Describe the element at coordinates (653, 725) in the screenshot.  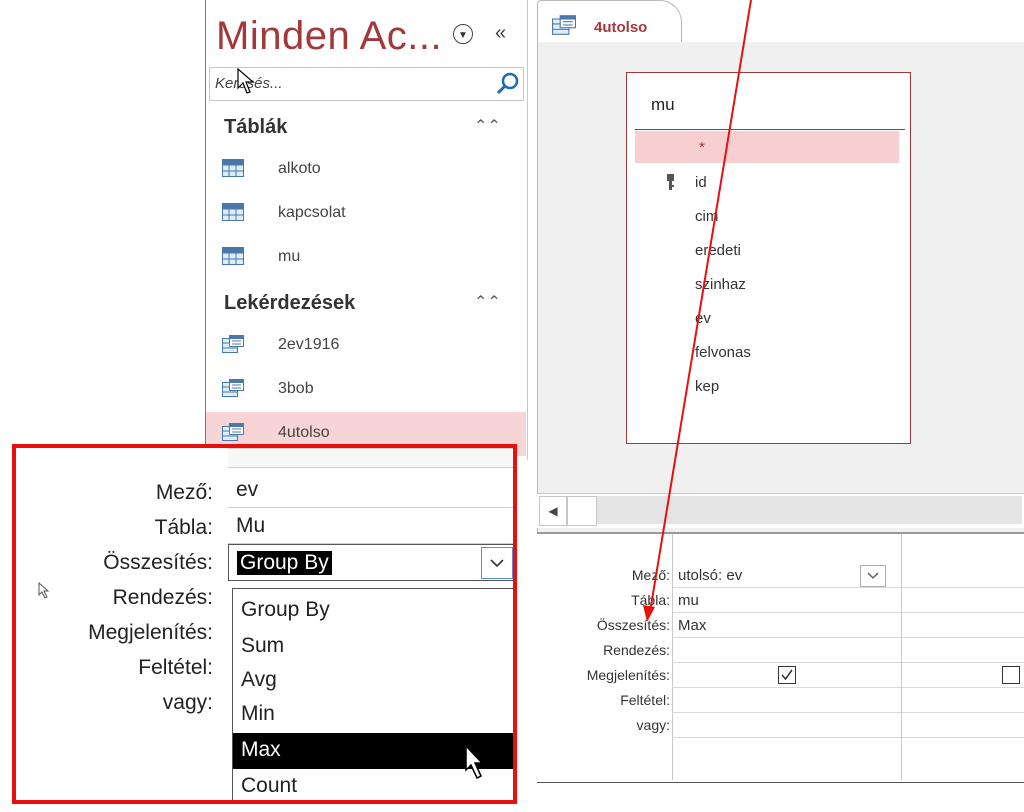
I see `grid-row-label-or: vagy:` at that location.